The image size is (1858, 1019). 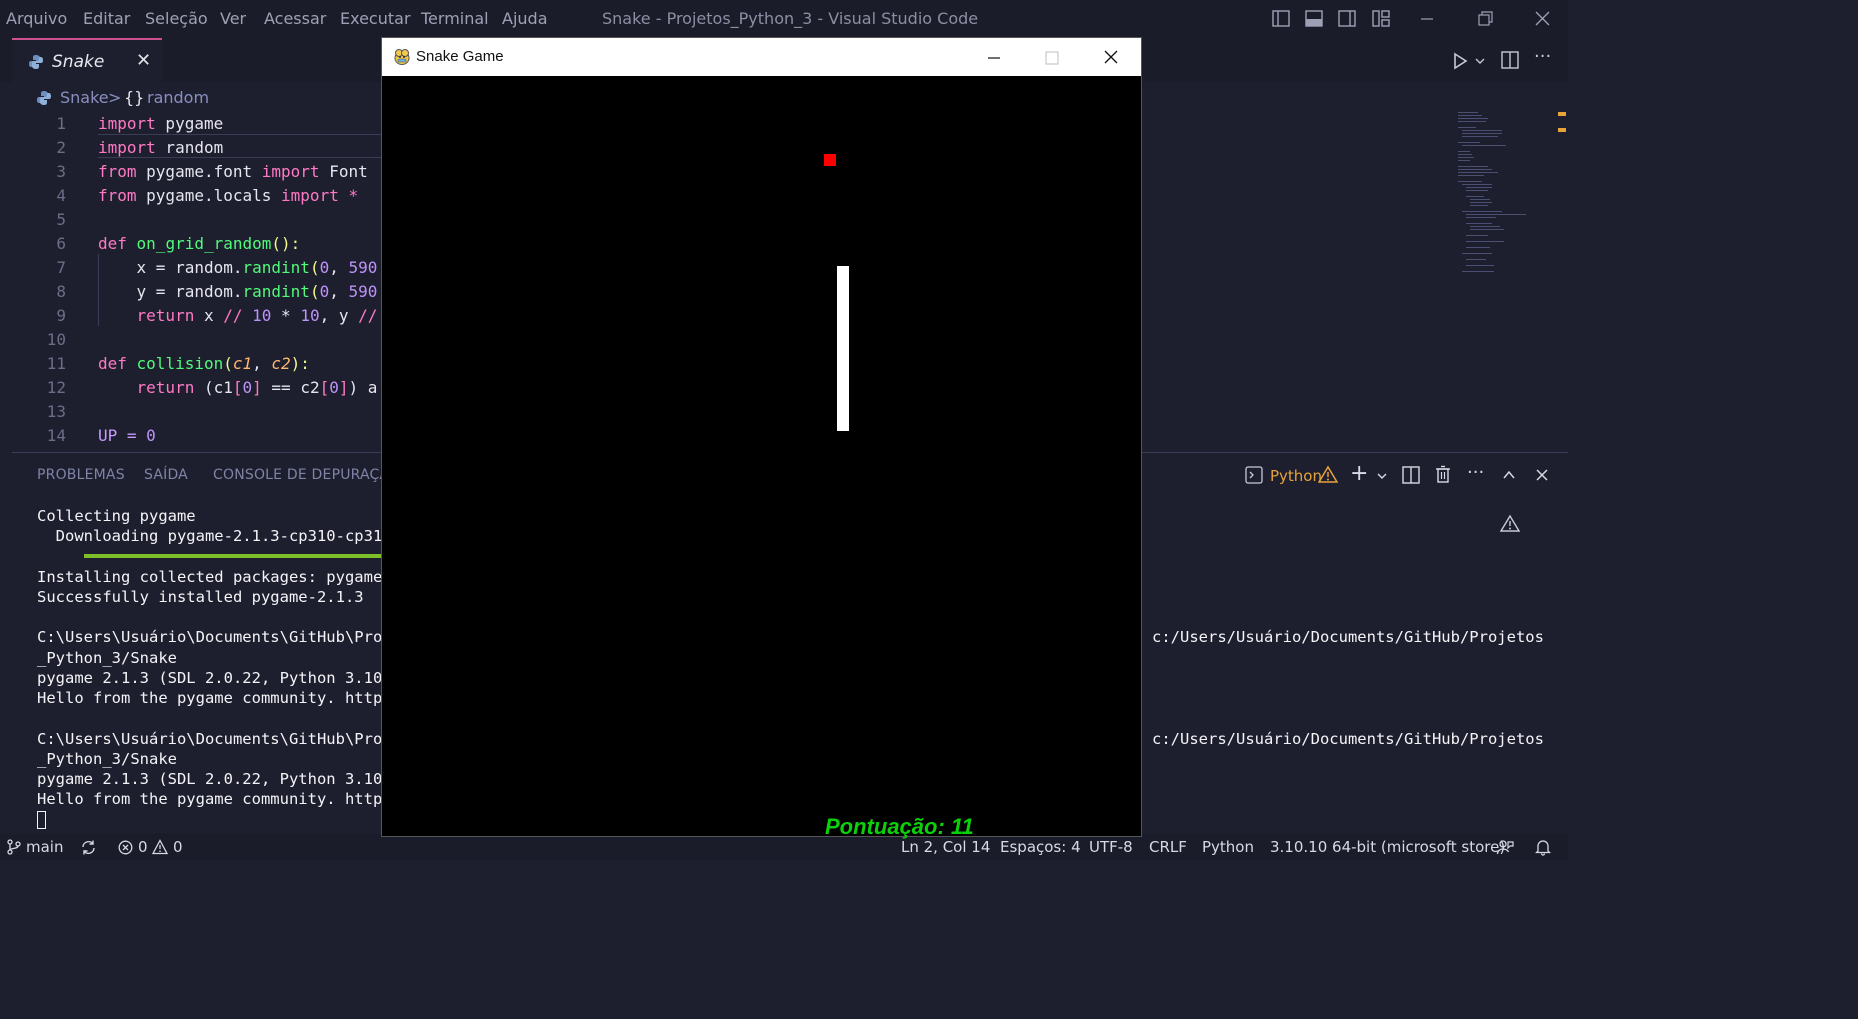 I want to click on menu-ver: Ver, so click(x=233, y=18).